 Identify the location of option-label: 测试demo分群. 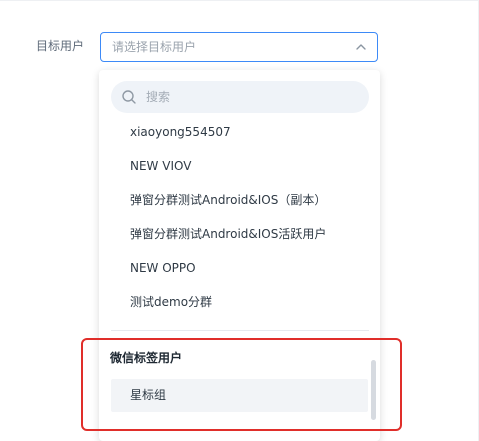
(171, 302).